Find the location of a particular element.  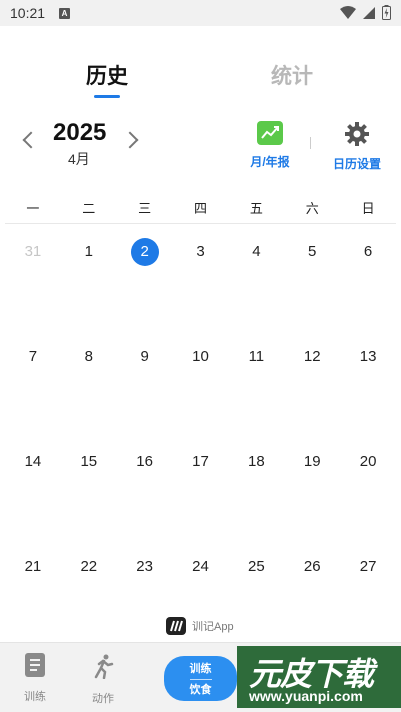

toggle-diet-label: 饮食 is located at coordinates (200, 690).